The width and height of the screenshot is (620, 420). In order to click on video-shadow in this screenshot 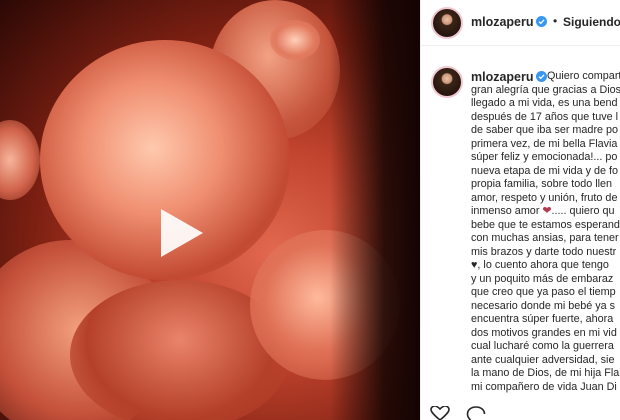, I will do `click(375, 210)`.